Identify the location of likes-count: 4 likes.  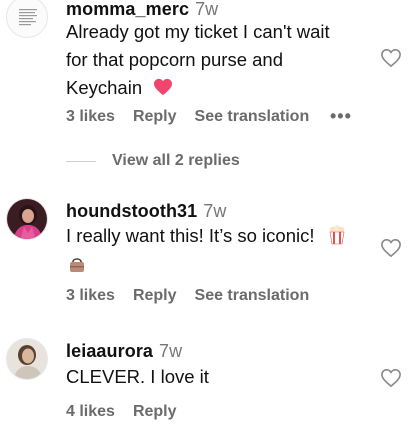
(90, 412).